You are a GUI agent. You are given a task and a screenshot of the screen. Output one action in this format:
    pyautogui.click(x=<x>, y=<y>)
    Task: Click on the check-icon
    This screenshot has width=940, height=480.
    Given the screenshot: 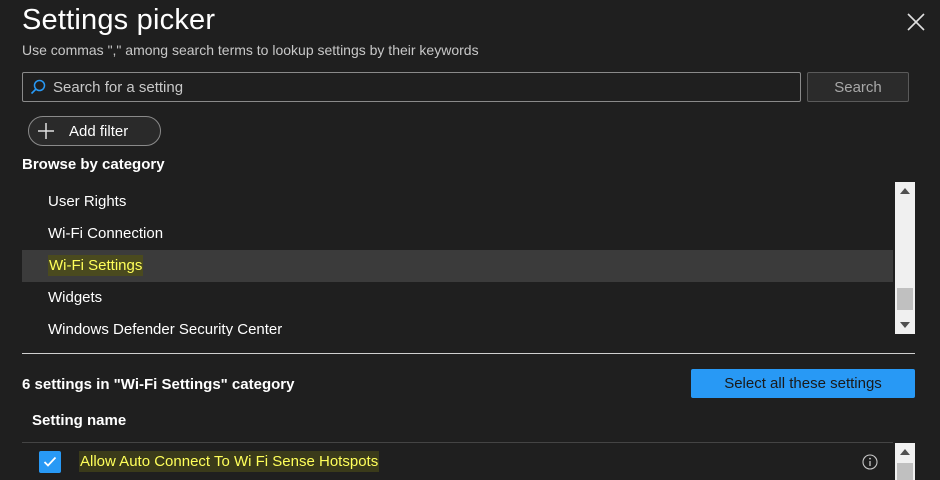 What is the action you would take?
    pyautogui.click(x=50, y=461)
    